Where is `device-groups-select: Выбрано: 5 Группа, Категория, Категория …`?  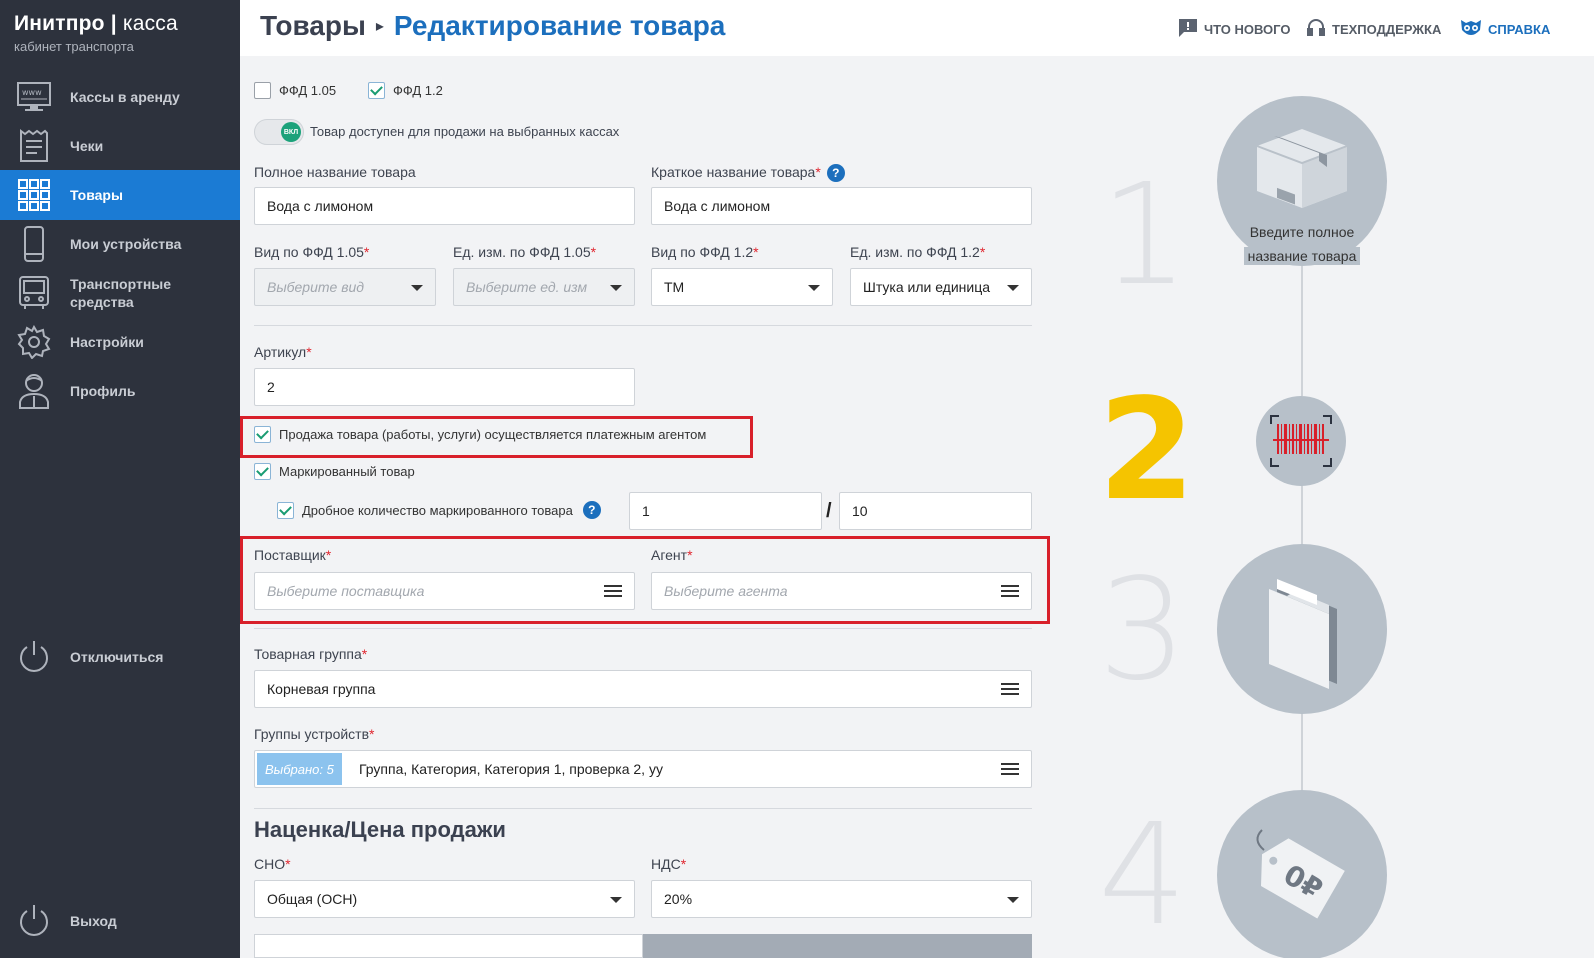
device-groups-select: Выбрано: 5 Группа, Категория, Категория … is located at coordinates (643, 769).